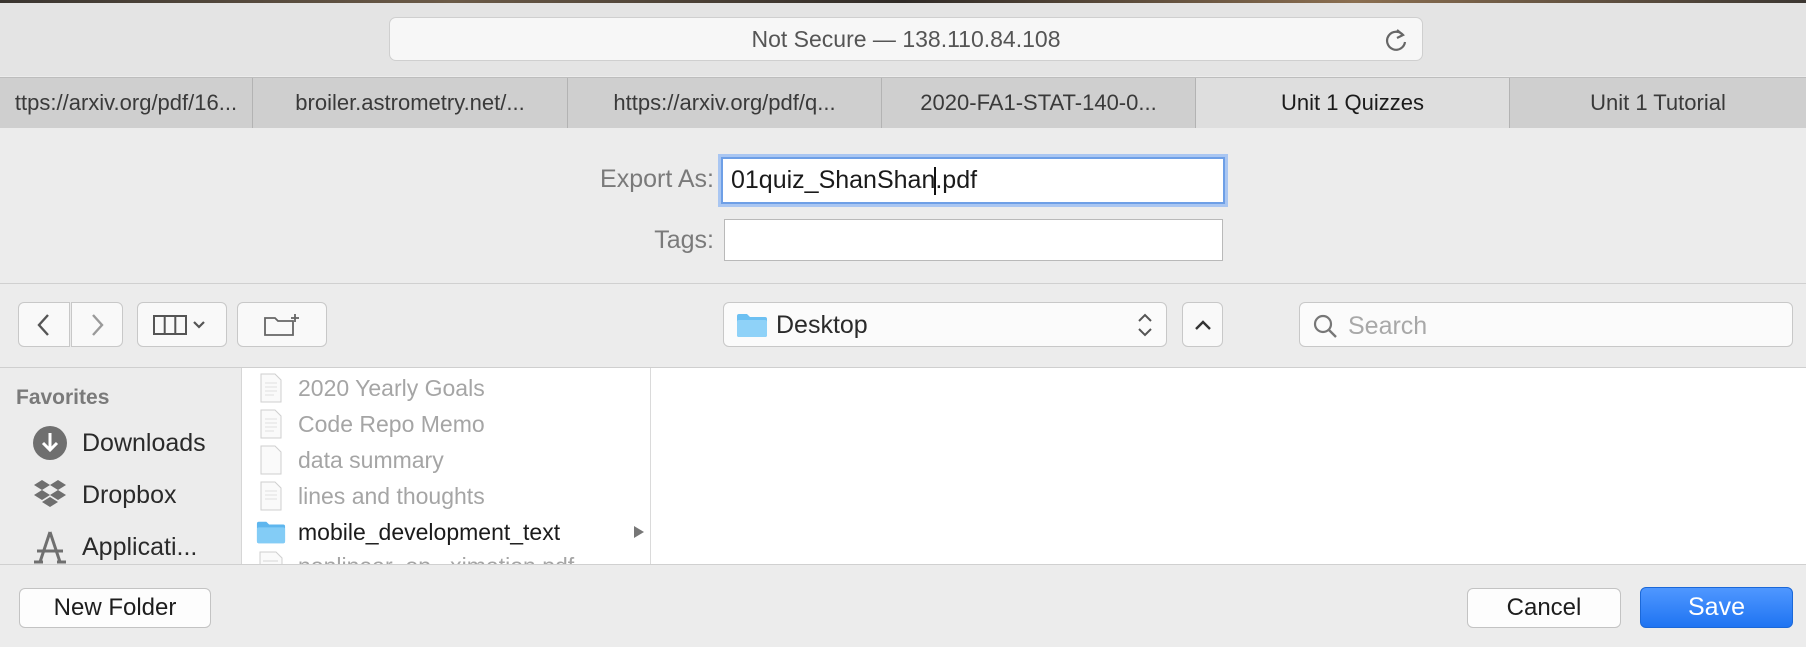 This screenshot has width=1806, height=647. I want to click on tags-field, so click(973, 240).